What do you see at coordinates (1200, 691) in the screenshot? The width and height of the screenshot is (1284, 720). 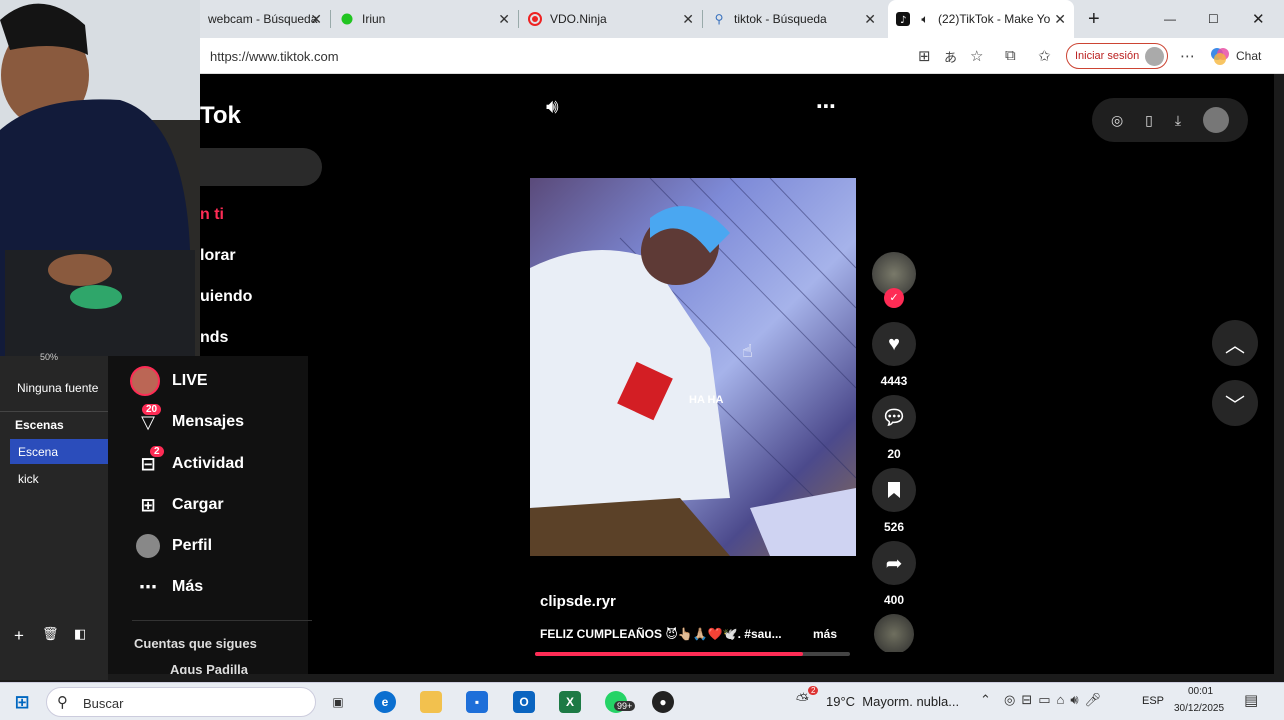 I see `clock-time: 00:01` at bounding box center [1200, 691].